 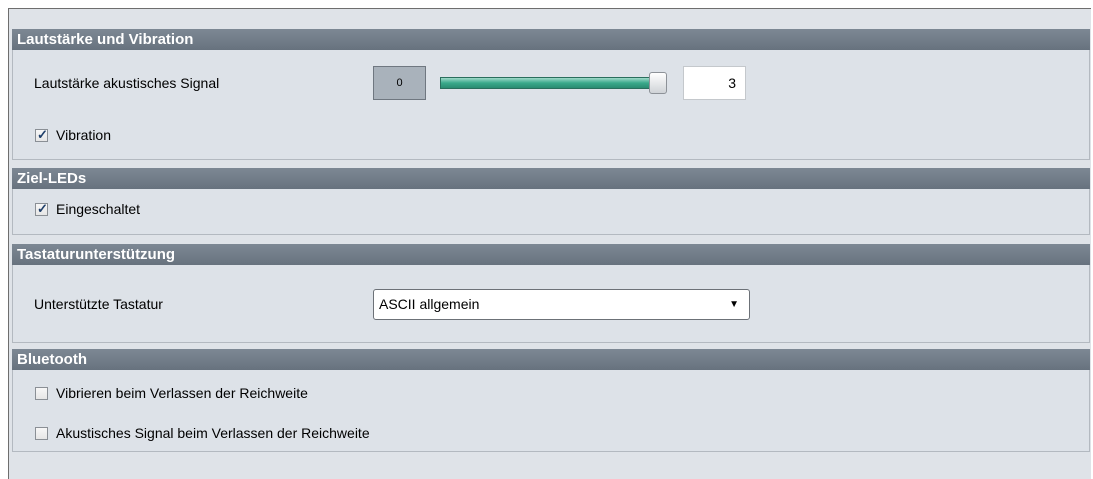 I want to click on section-body-leds: ✓ Eingeschaltet, so click(x=551, y=212).